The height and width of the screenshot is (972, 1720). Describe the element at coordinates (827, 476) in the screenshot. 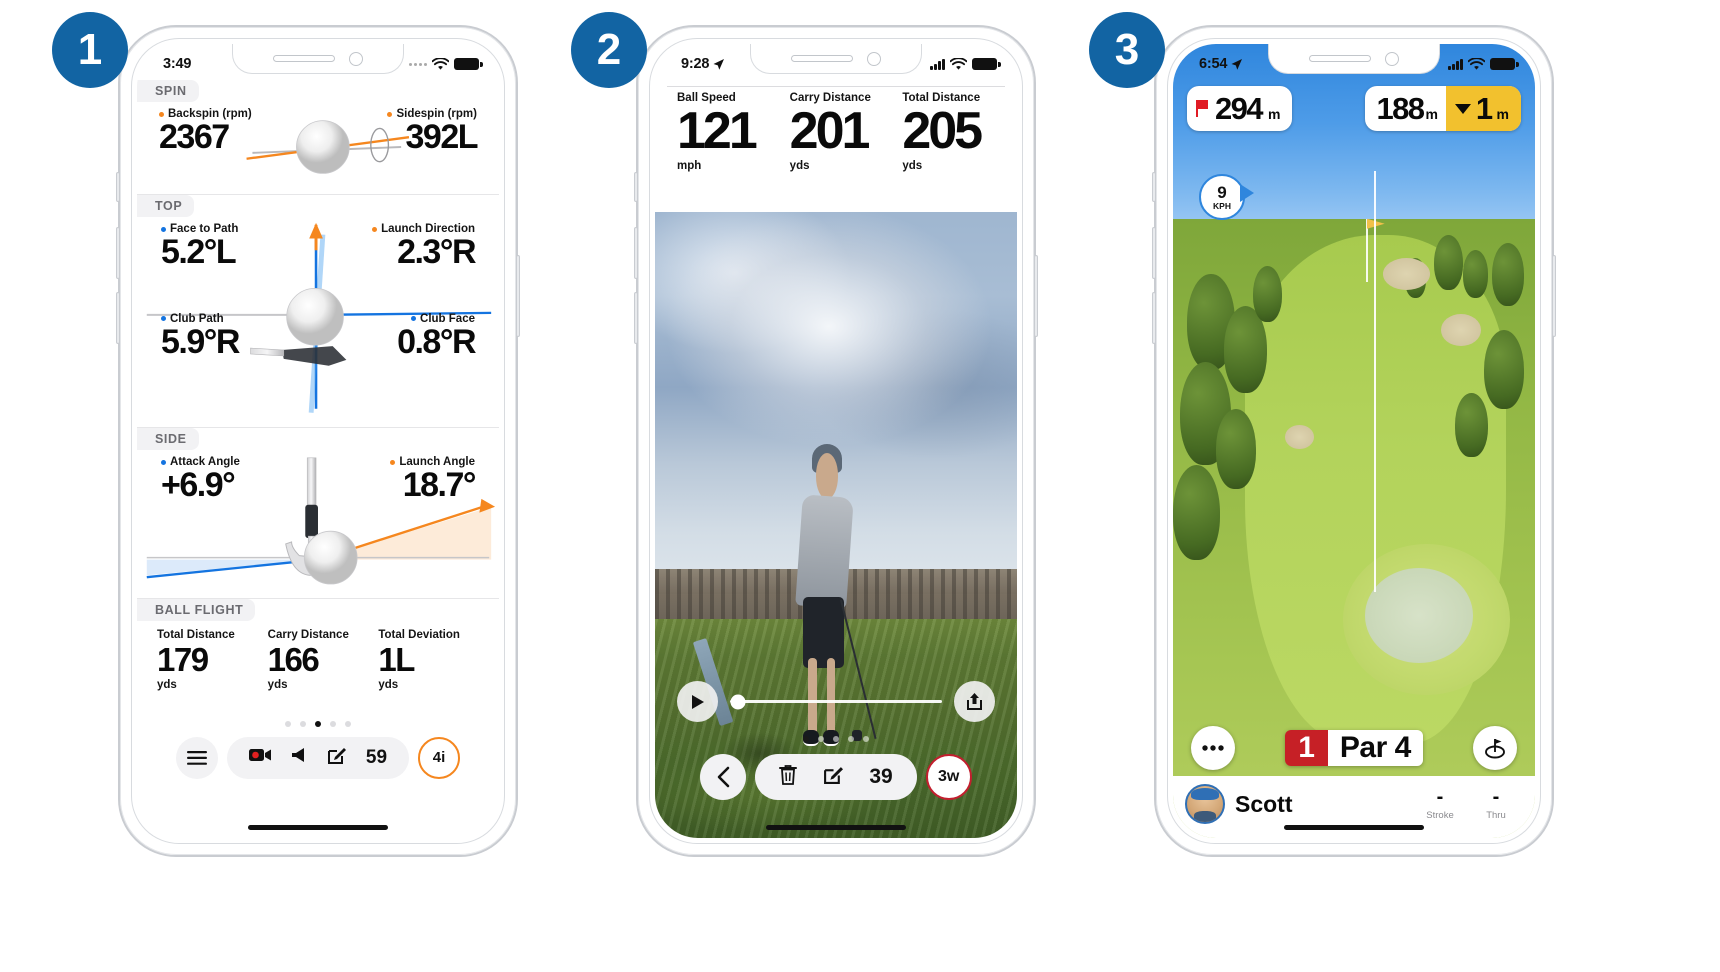

I see `golfer-head` at that location.